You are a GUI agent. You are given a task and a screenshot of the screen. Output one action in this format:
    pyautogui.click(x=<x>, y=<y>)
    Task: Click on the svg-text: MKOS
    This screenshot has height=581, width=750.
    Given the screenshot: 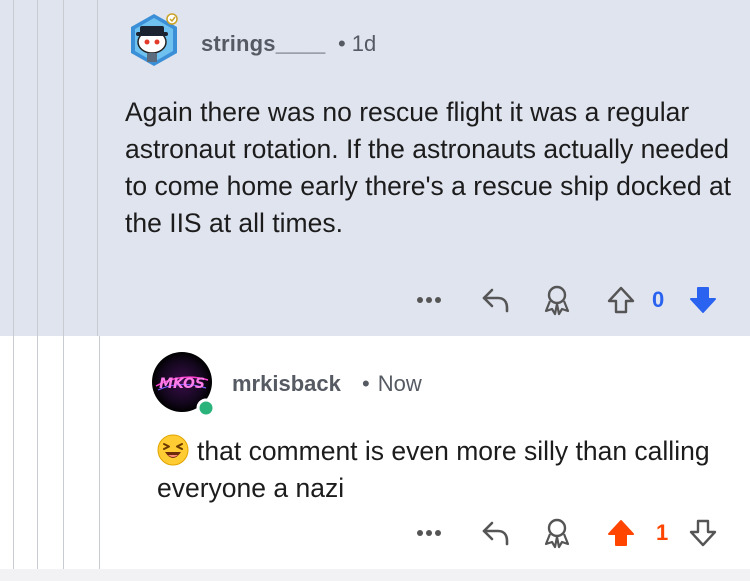 What is the action you would take?
    pyautogui.click(x=182, y=384)
    